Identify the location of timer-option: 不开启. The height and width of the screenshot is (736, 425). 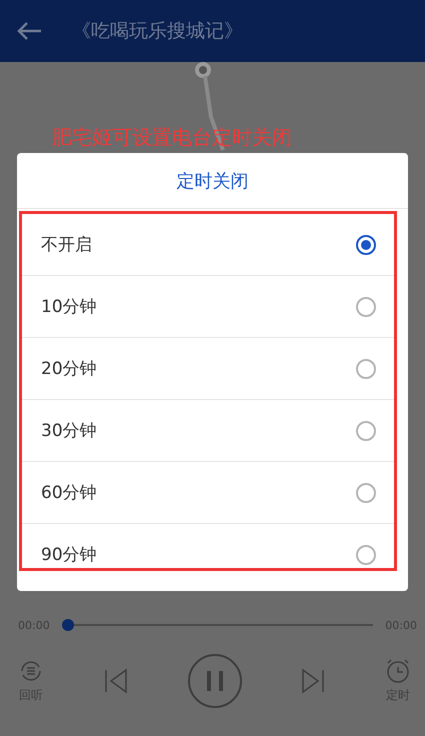
(208, 245).